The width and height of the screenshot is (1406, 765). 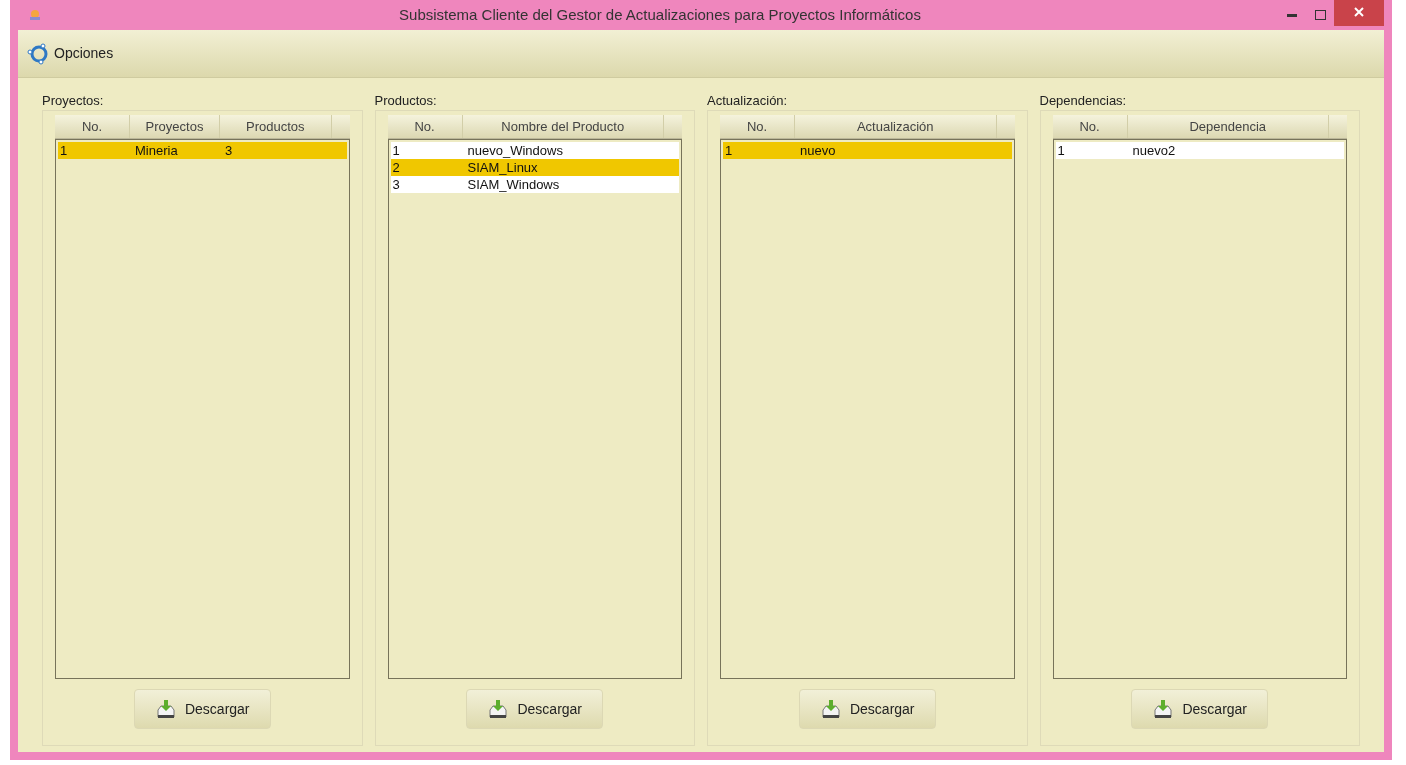 I want to click on table-row: 1 nuevo2, so click(x=1199, y=150).